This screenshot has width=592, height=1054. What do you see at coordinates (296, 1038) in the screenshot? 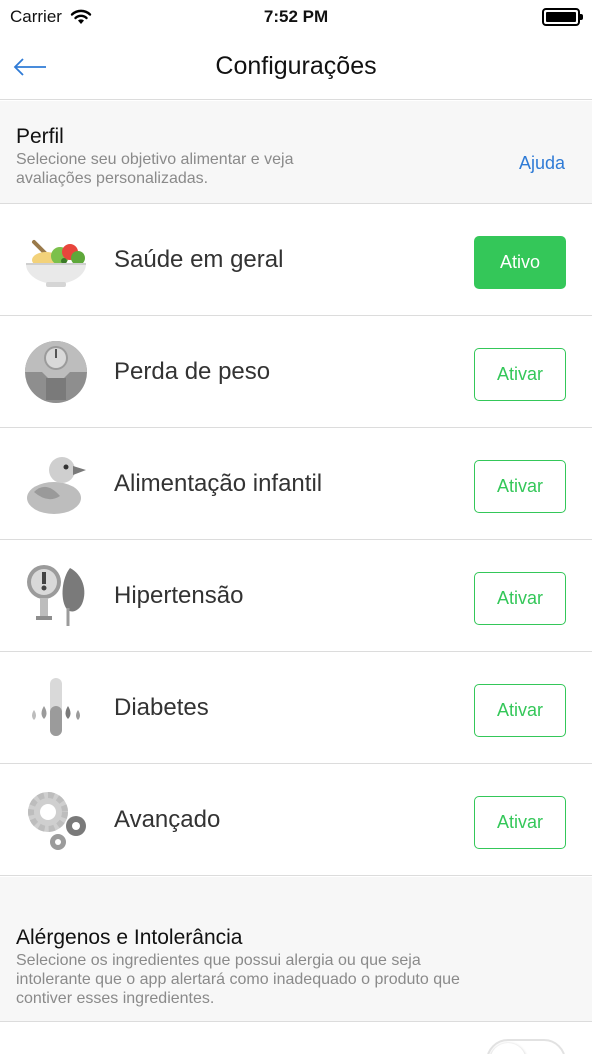
I see `allergen-row-partial` at bounding box center [296, 1038].